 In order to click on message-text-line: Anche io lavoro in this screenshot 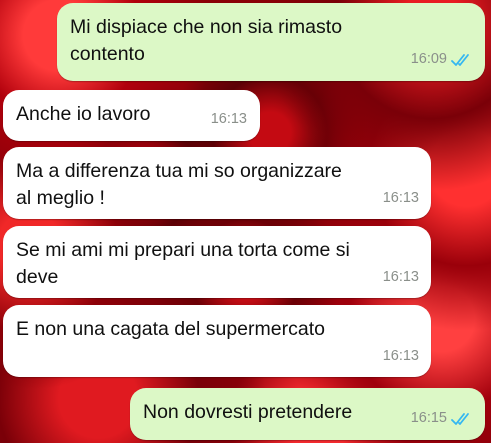, I will do `click(83, 114)`.